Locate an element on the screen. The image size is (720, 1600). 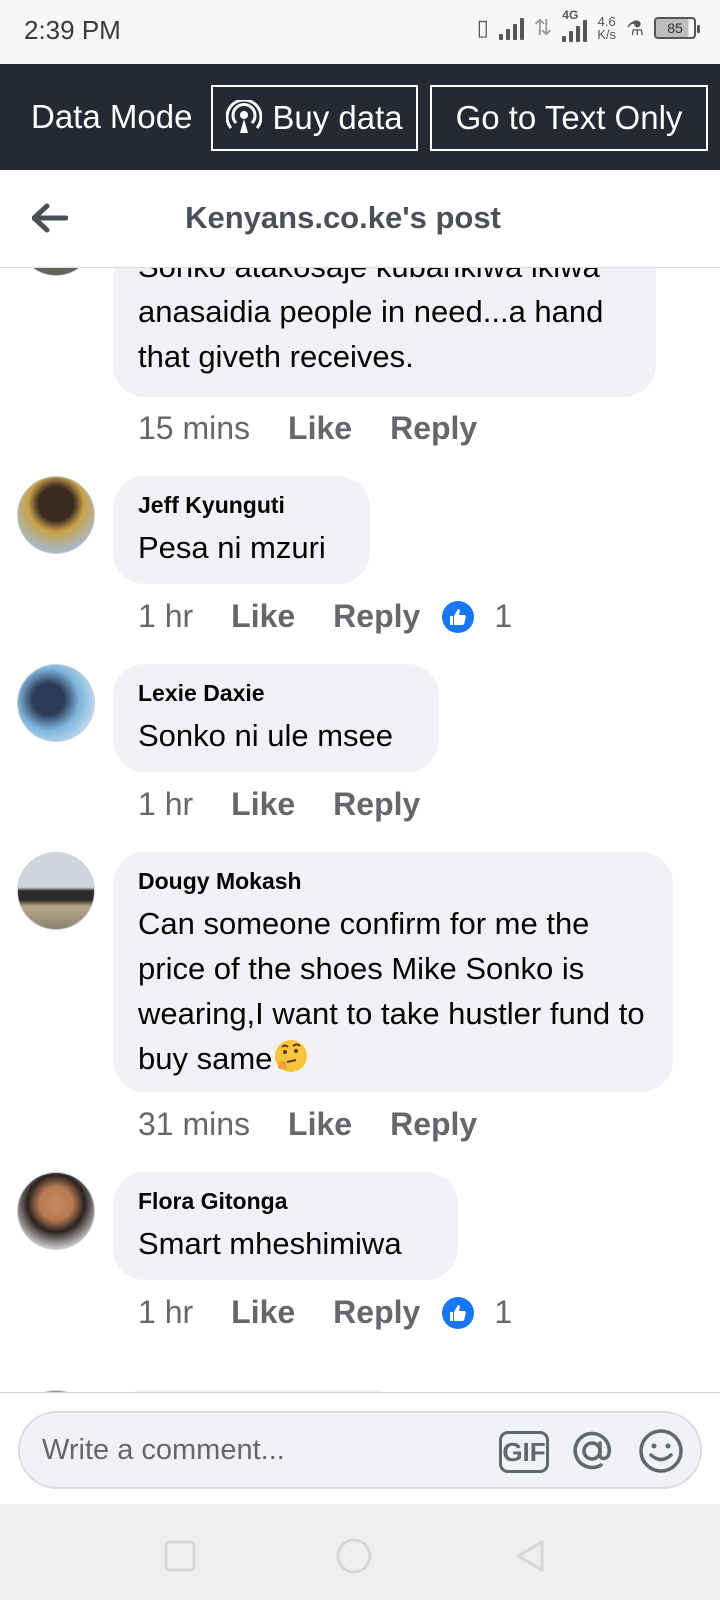
signal-4g-icon: 4G is located at coordinates (575, 25).